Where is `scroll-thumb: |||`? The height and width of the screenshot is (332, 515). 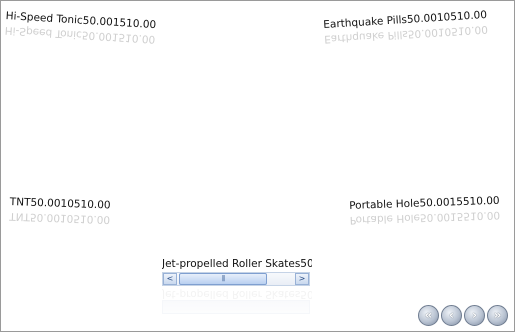
scroll-thumb: ||| is located at coordinates (223, 279).